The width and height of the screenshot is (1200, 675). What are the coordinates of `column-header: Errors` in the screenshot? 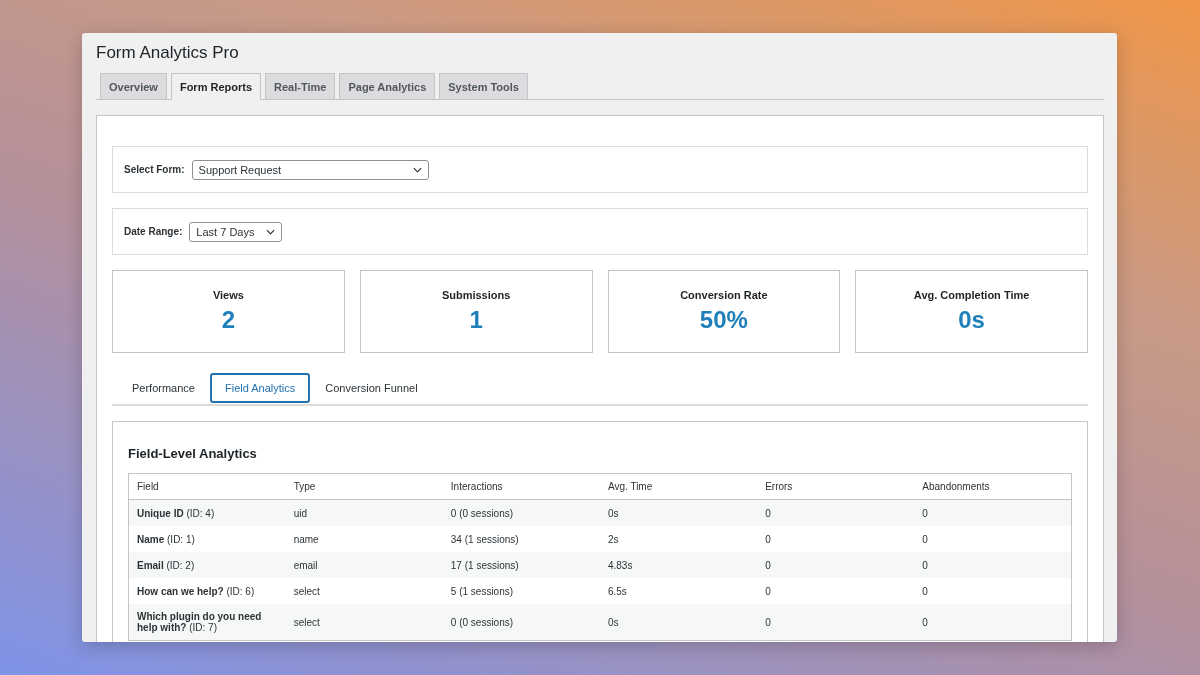 It's located at (836, 486).